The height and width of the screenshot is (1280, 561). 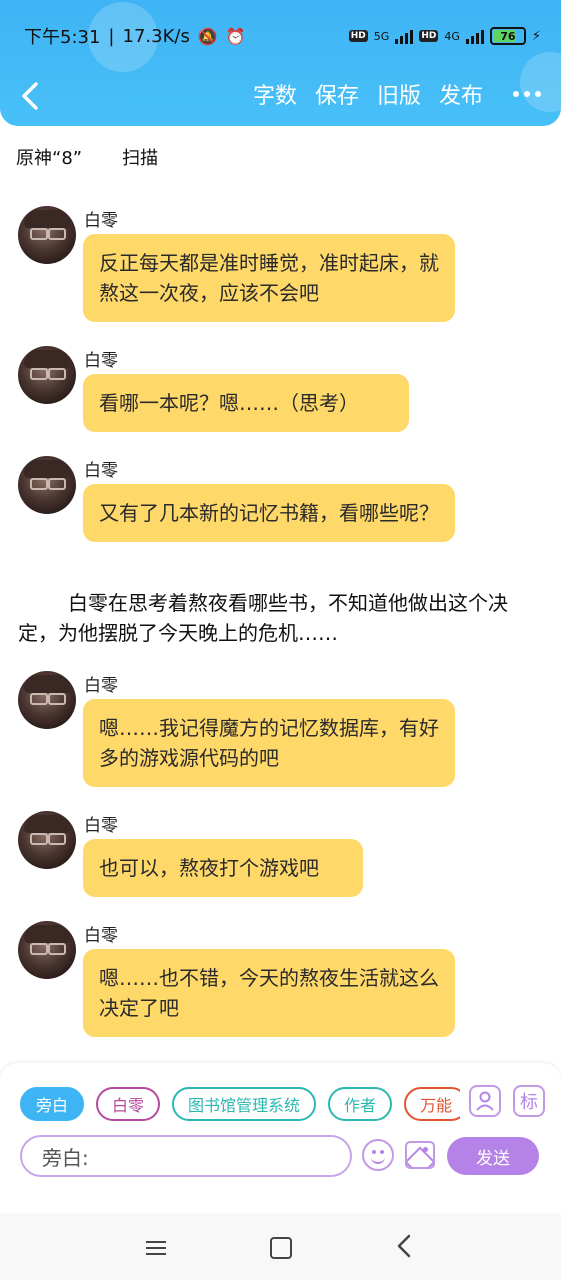 I want to click on message-input: 旁白:, so click(x=186, y=1156).